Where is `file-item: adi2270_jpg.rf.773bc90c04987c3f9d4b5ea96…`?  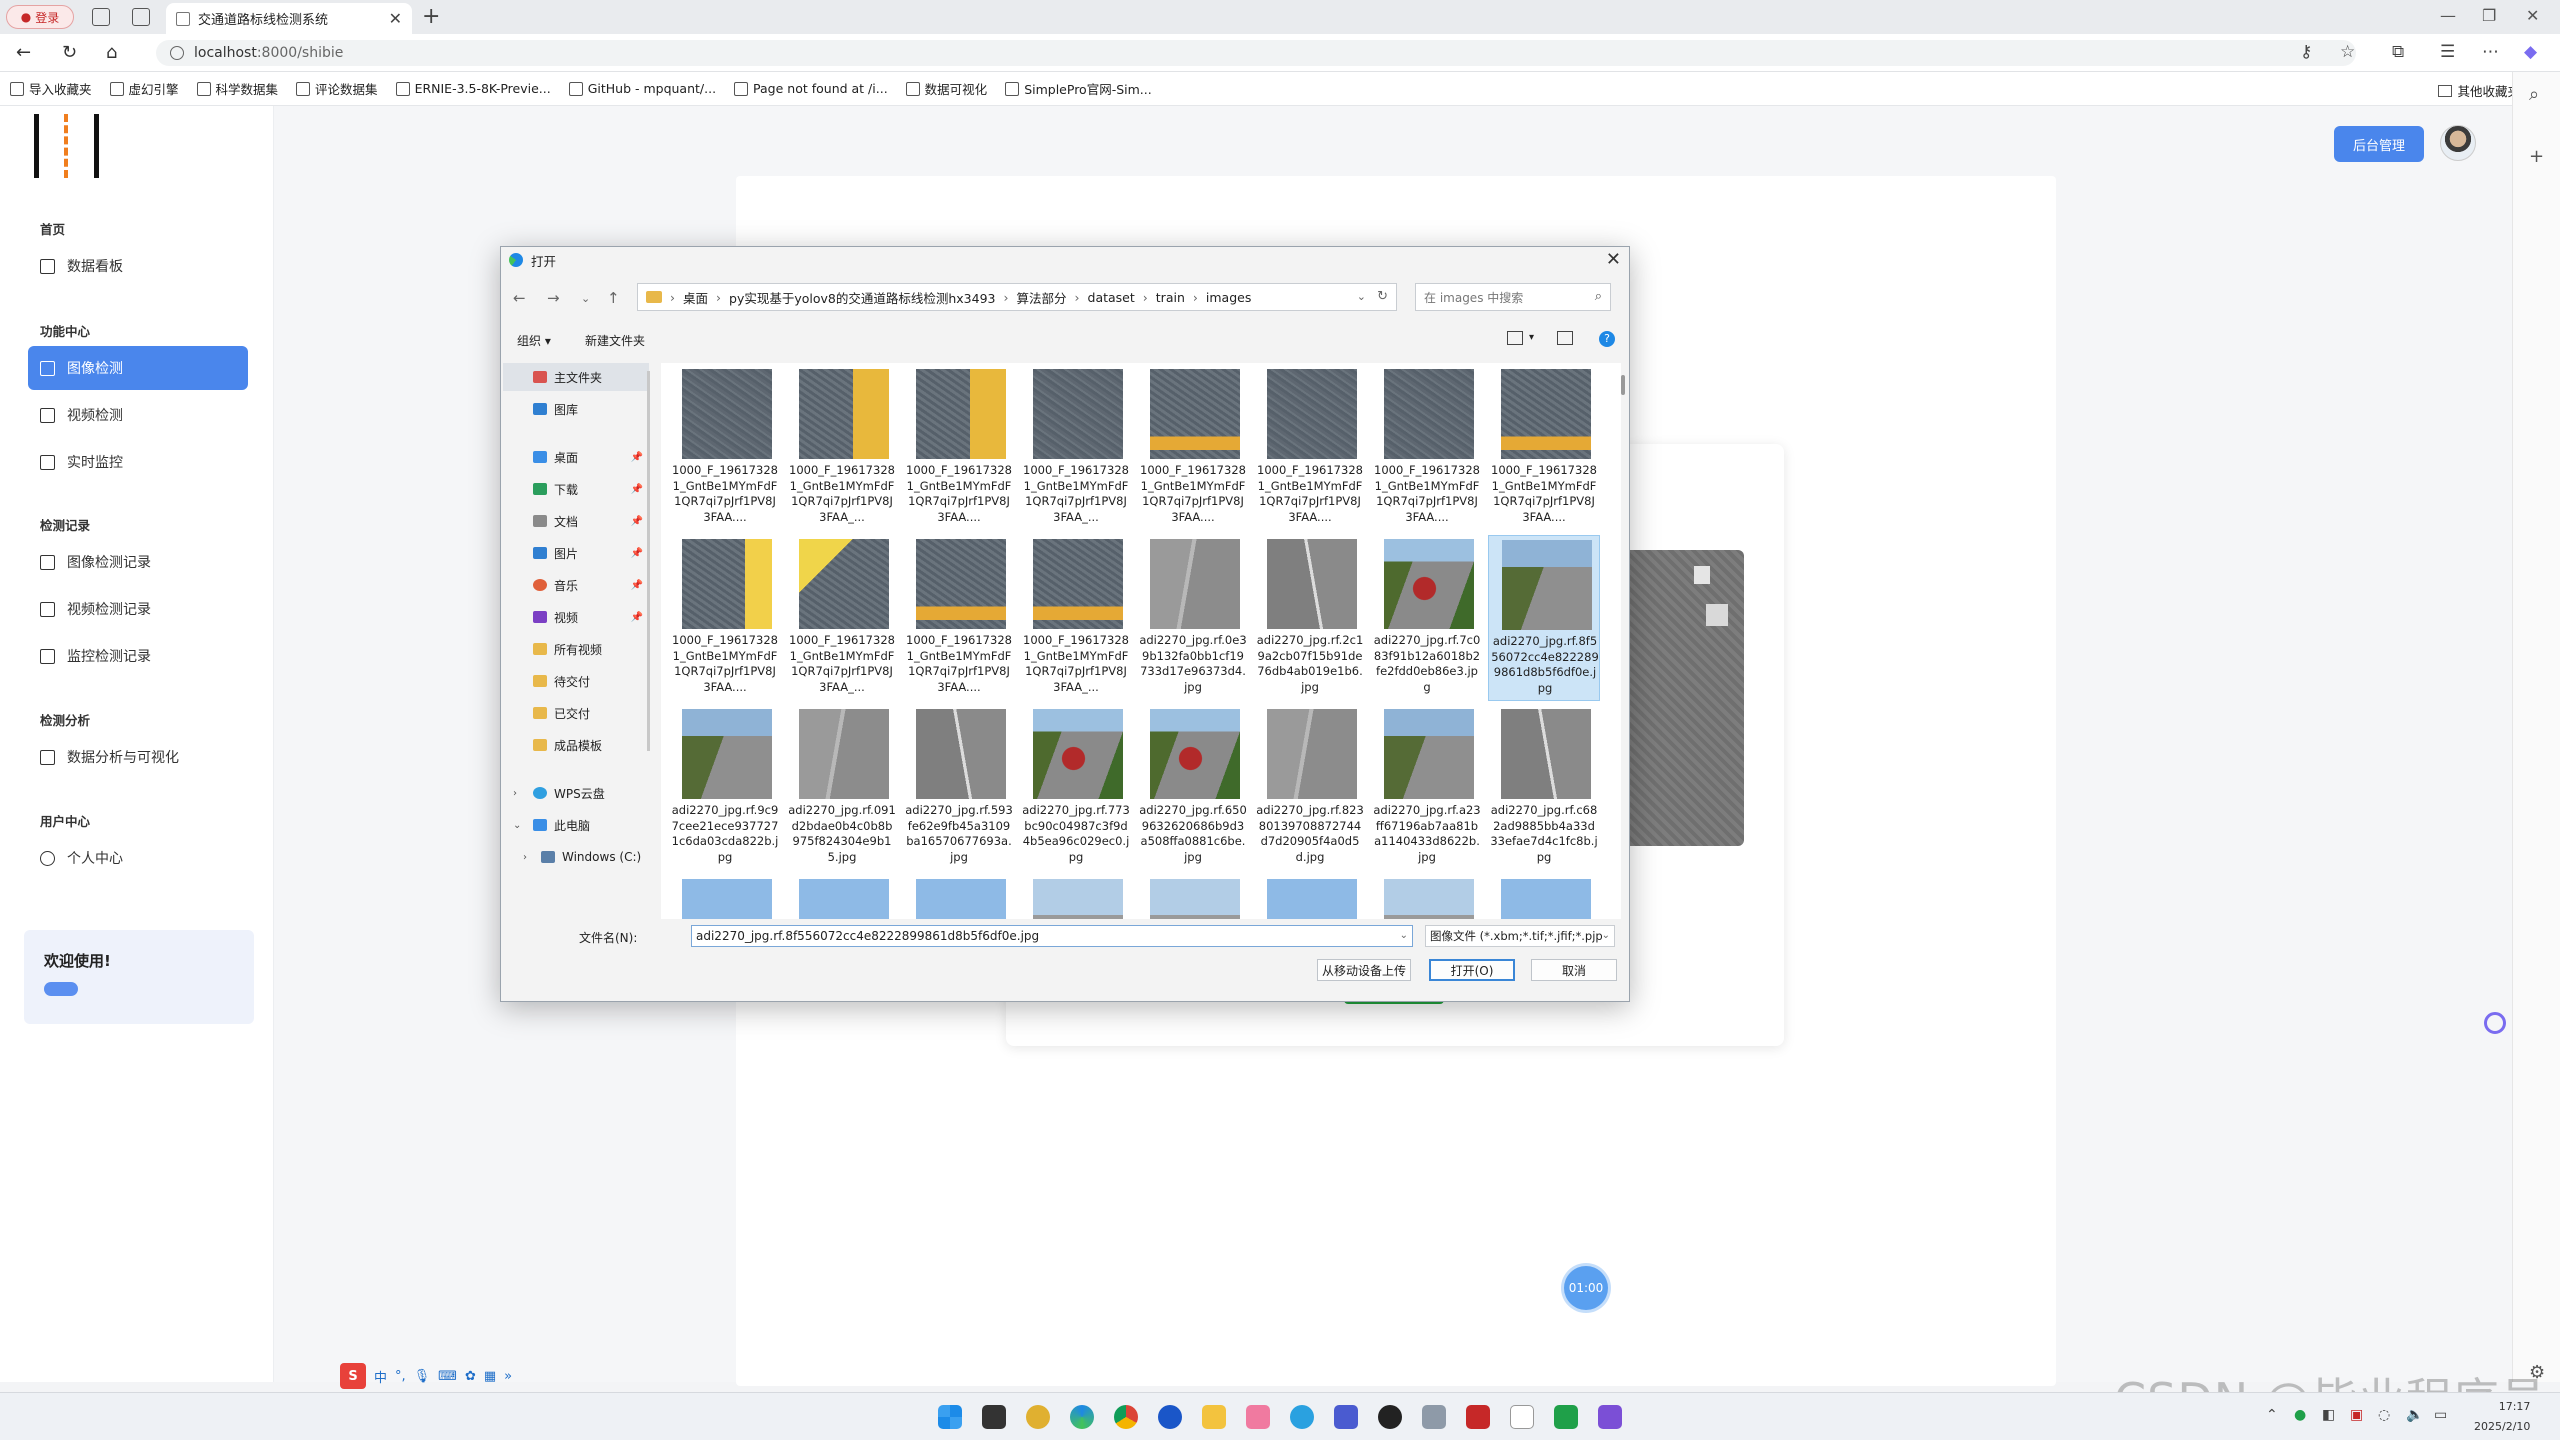 file-item: adi2270_jpg.rf.773bc90c04987c3f9d4b5ea96… is located at coordinates (1076, 788).